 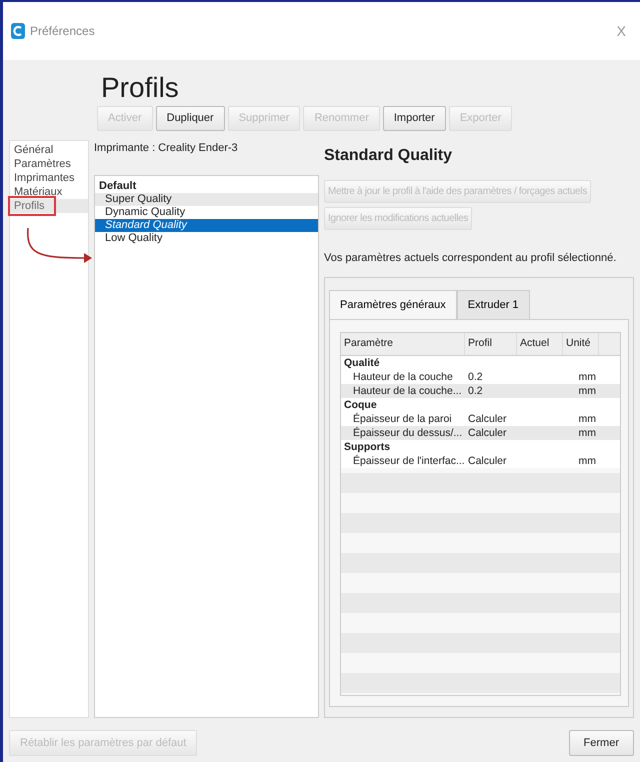 I want to click on profile-item: Low Quality, so click(x=206, y=238).